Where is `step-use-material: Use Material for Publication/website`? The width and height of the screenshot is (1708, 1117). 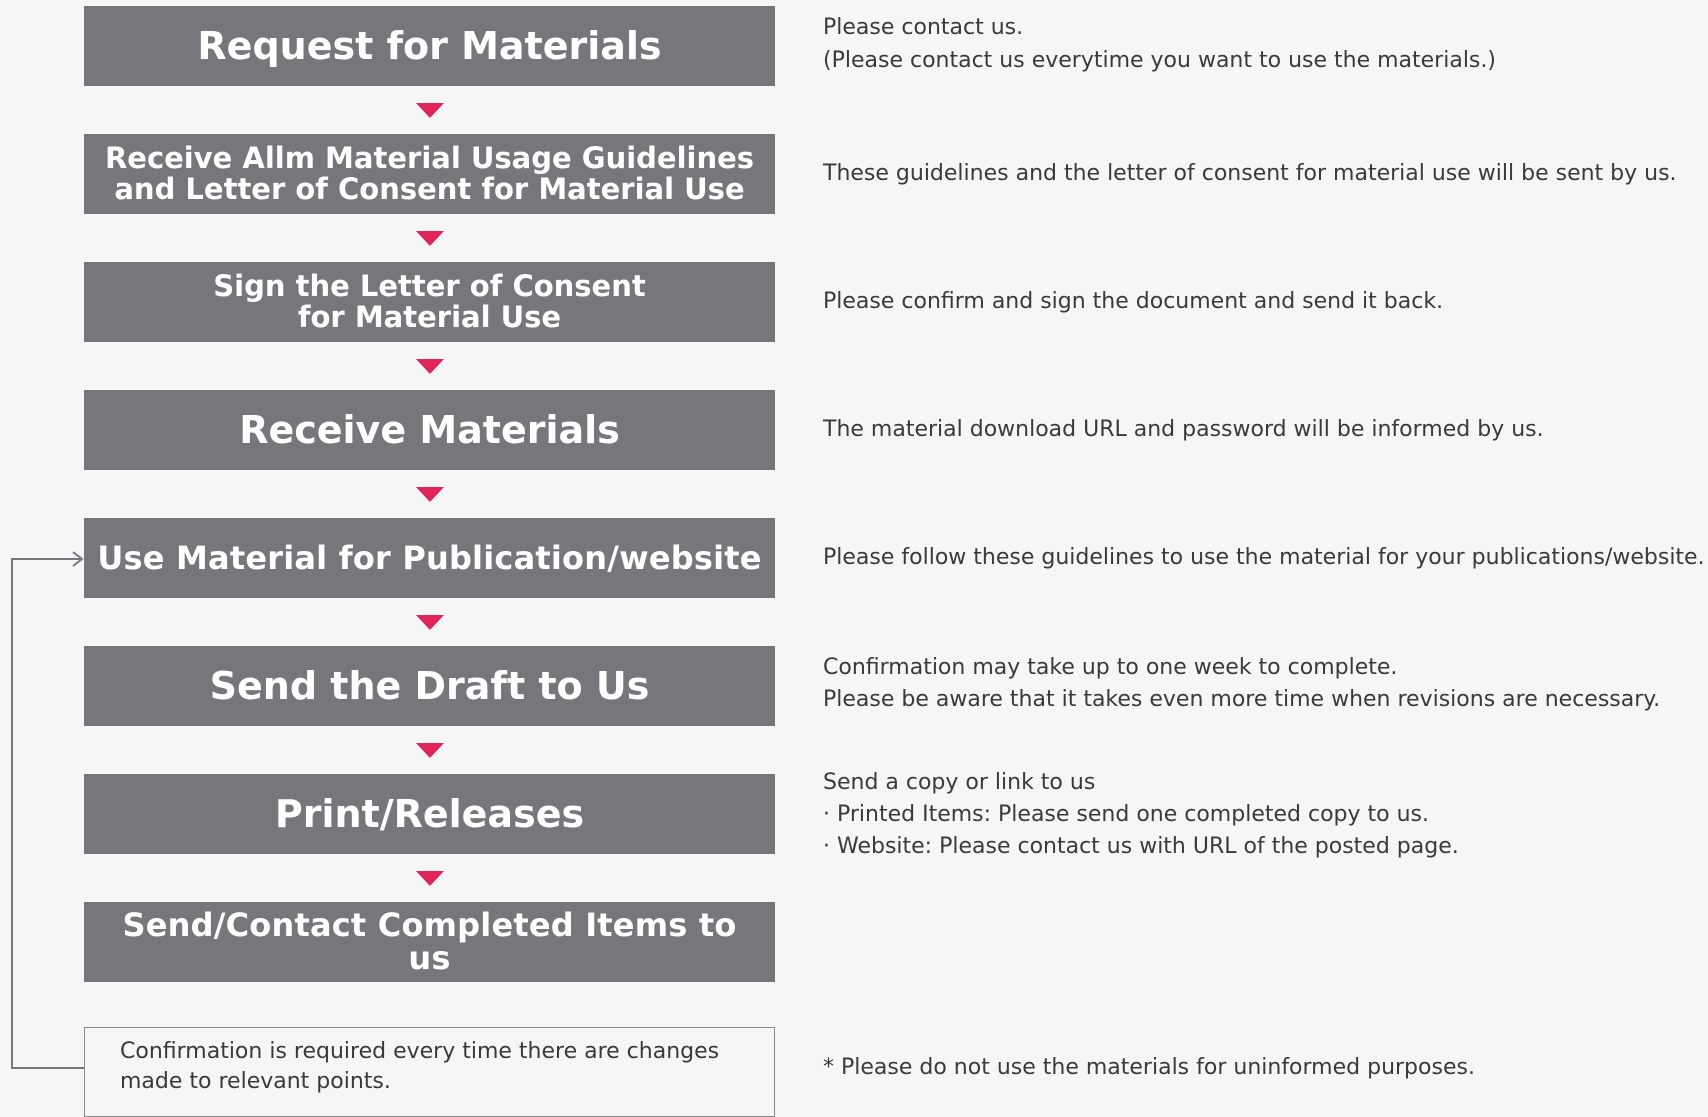 step-use-material: Use Material for Publication/website is located at coordinates (429, 558).